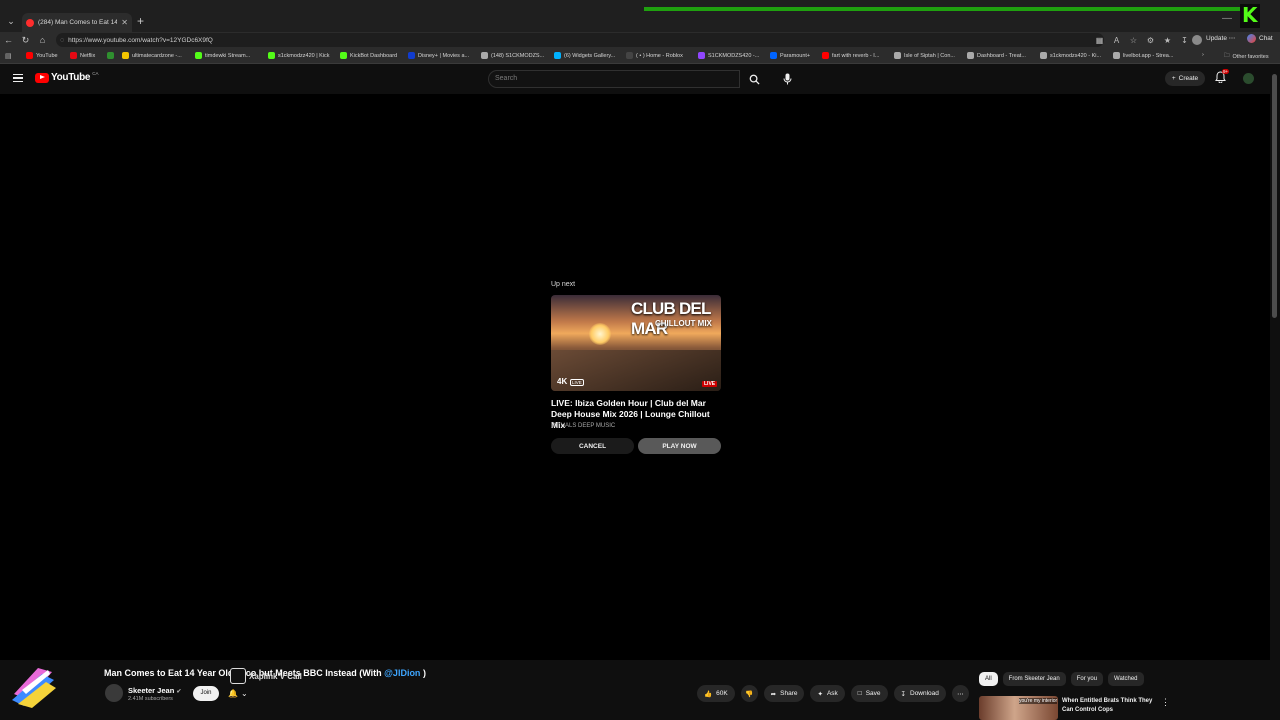 The image size is (1280, 720). Describe the element at coordinates (42, 40) in the screenshot. I see `home-icon: ⌂` at that location.